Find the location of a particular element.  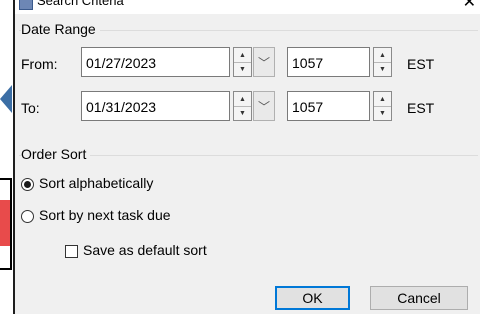

title-bar: Search Criteria ✕ is located at coordinates (247, 7).